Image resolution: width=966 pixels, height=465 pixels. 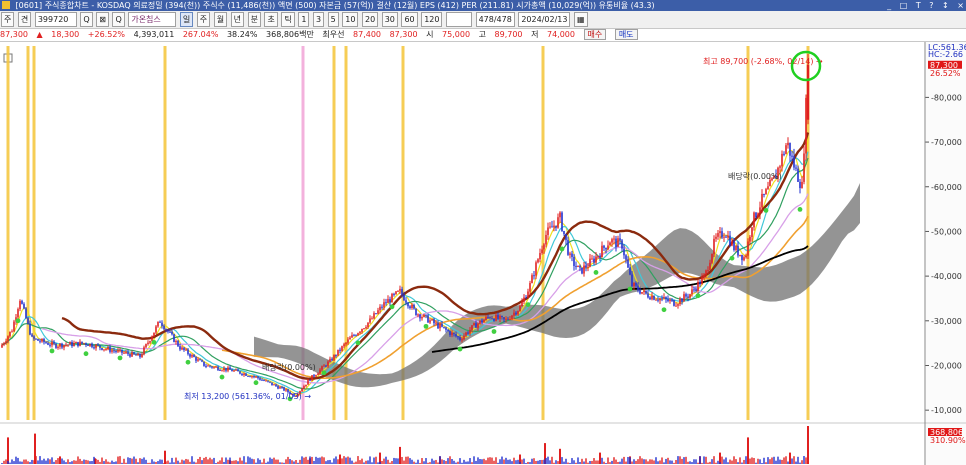 I want to click on minimize-button: _, so click(x=889, y=5).